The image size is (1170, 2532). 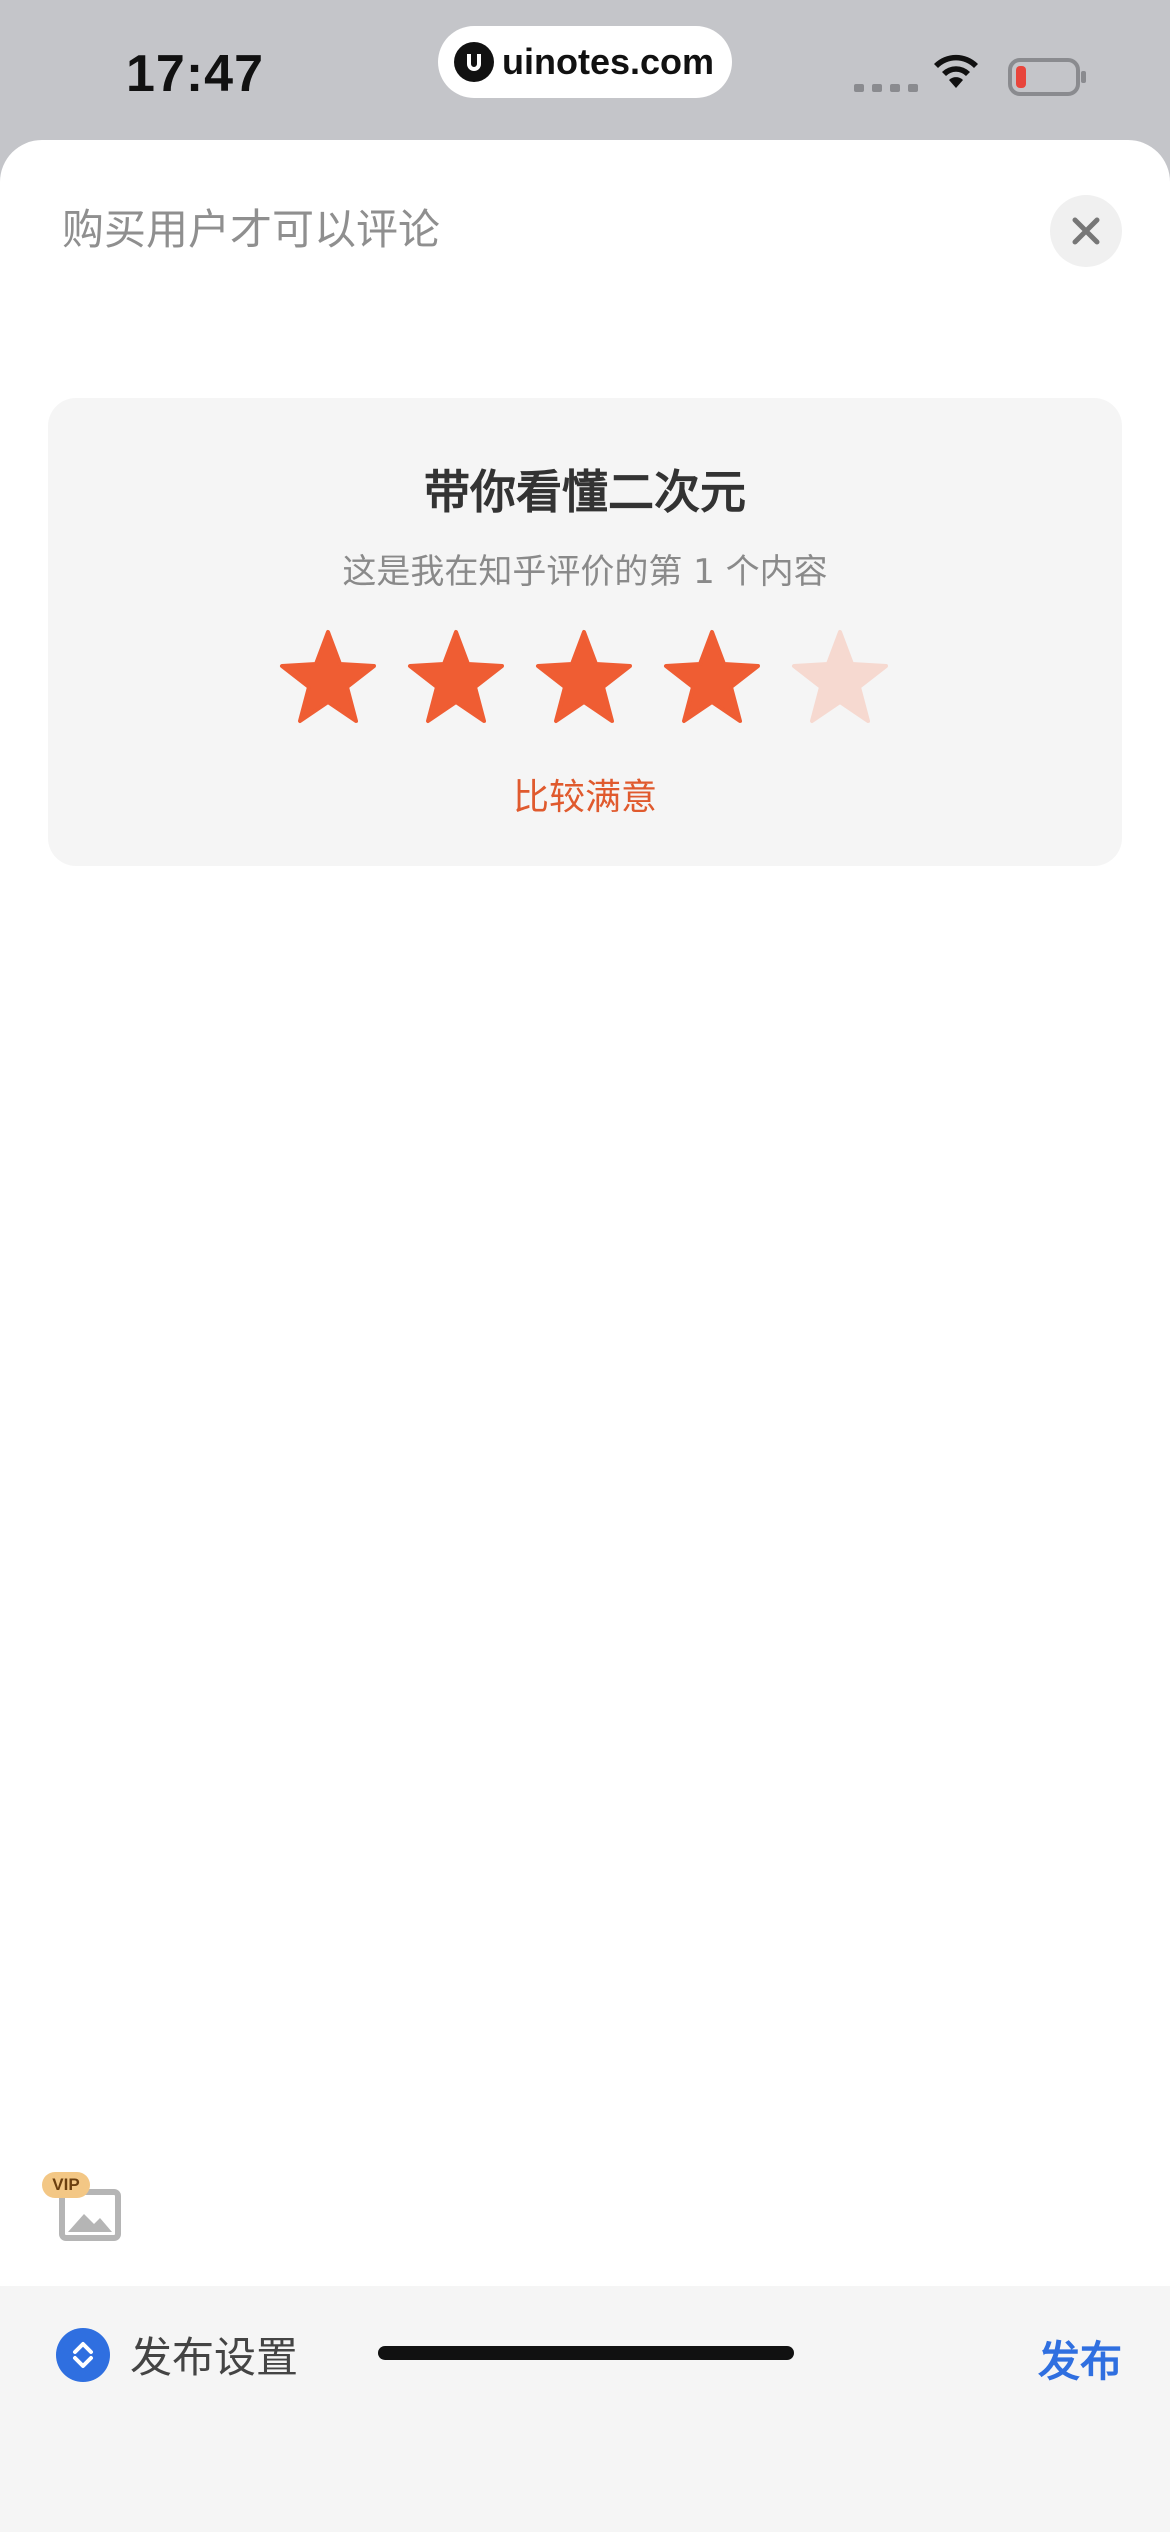 I want to click on rating-subtitle: 这是我在知乎评价的第 1 个内容, so click(x=585, y=572).